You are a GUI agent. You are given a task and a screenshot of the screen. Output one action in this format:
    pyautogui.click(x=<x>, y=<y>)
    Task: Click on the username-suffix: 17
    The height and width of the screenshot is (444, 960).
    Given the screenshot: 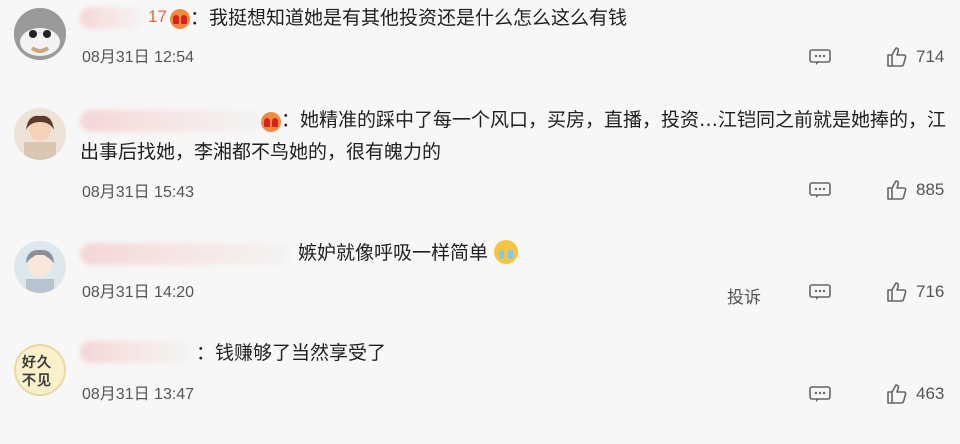 What is the action you would take?
    pyautogui.click(x=157, y=17)
    